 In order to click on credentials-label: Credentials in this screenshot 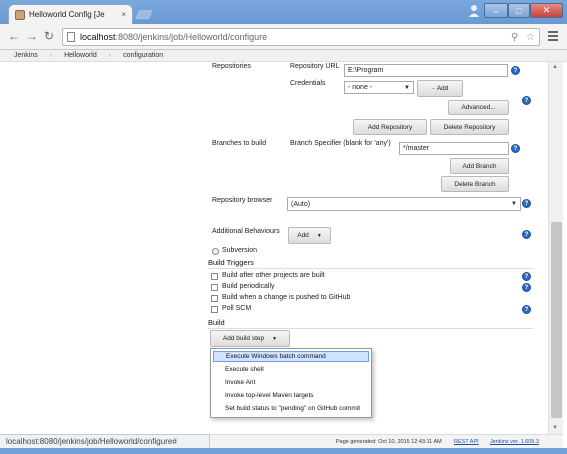, I will do `click(308, 83)`.